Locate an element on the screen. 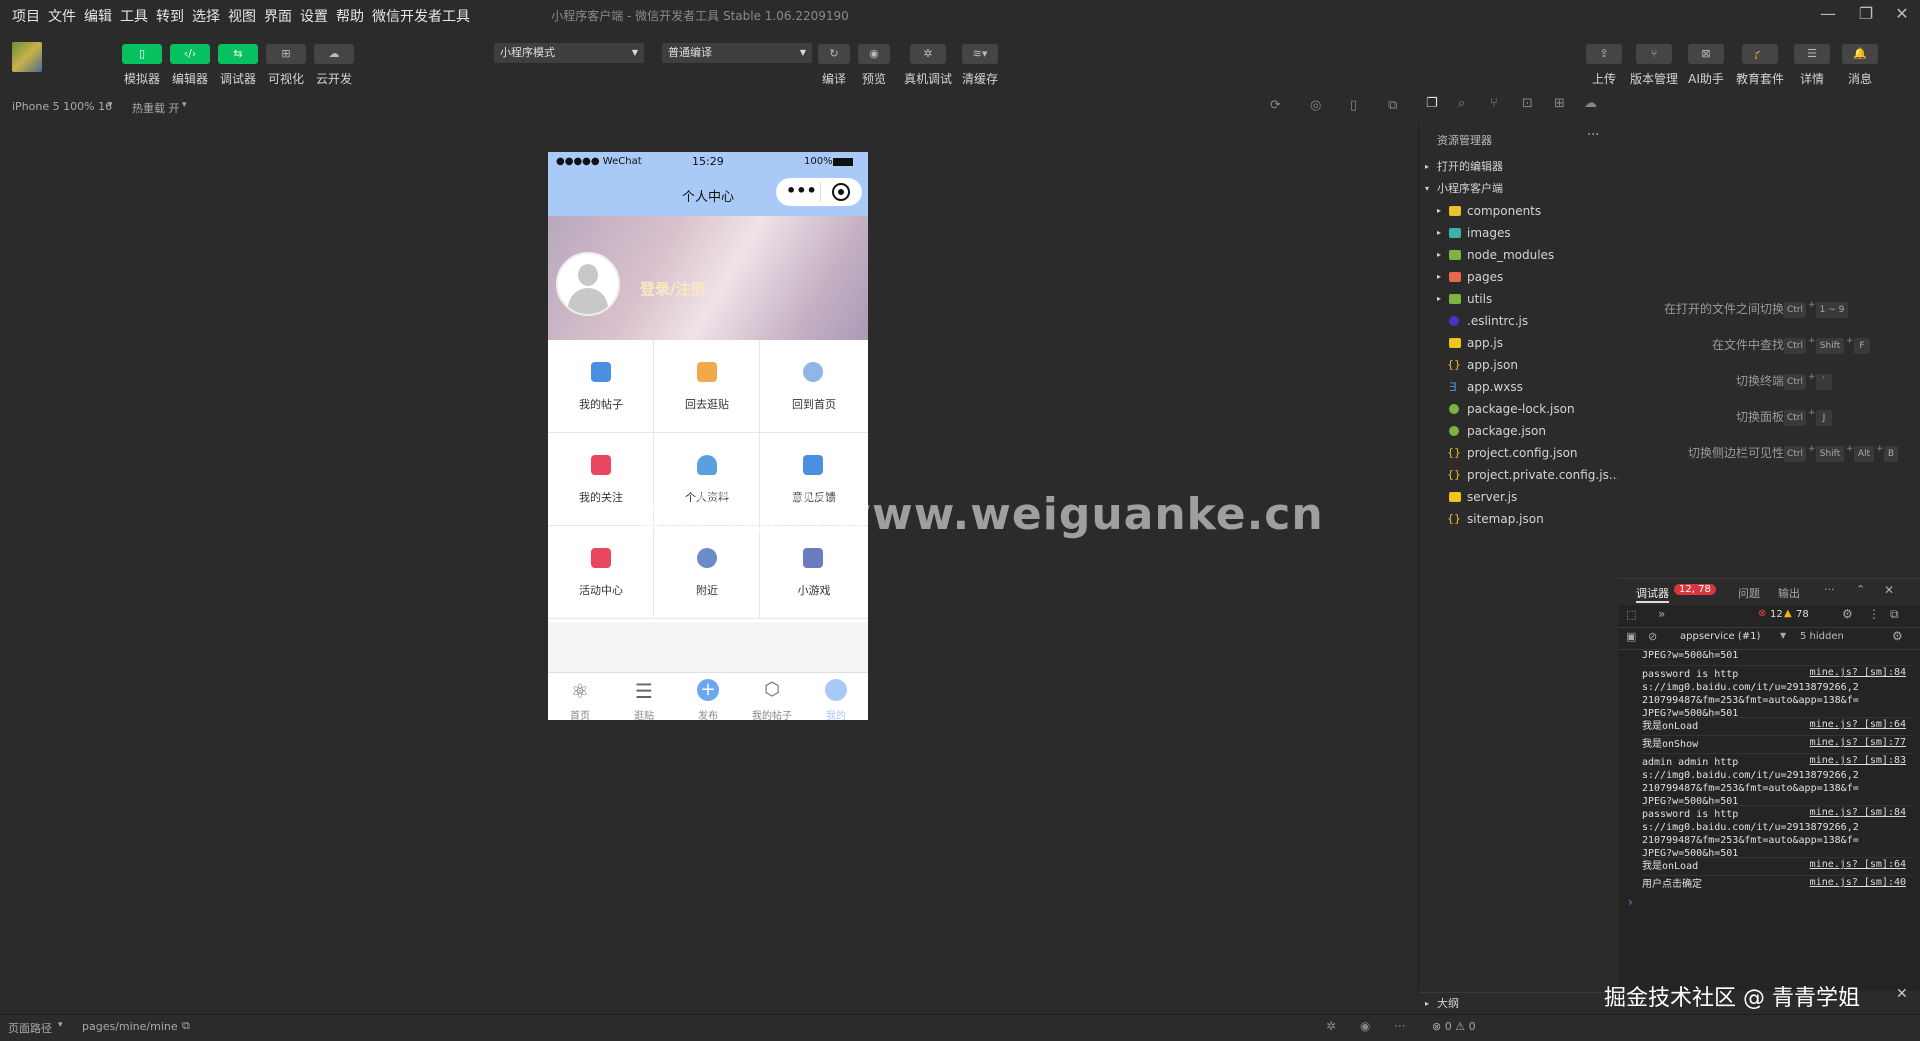  search-icon: ⌕ is located at coordinates (1461, 103).